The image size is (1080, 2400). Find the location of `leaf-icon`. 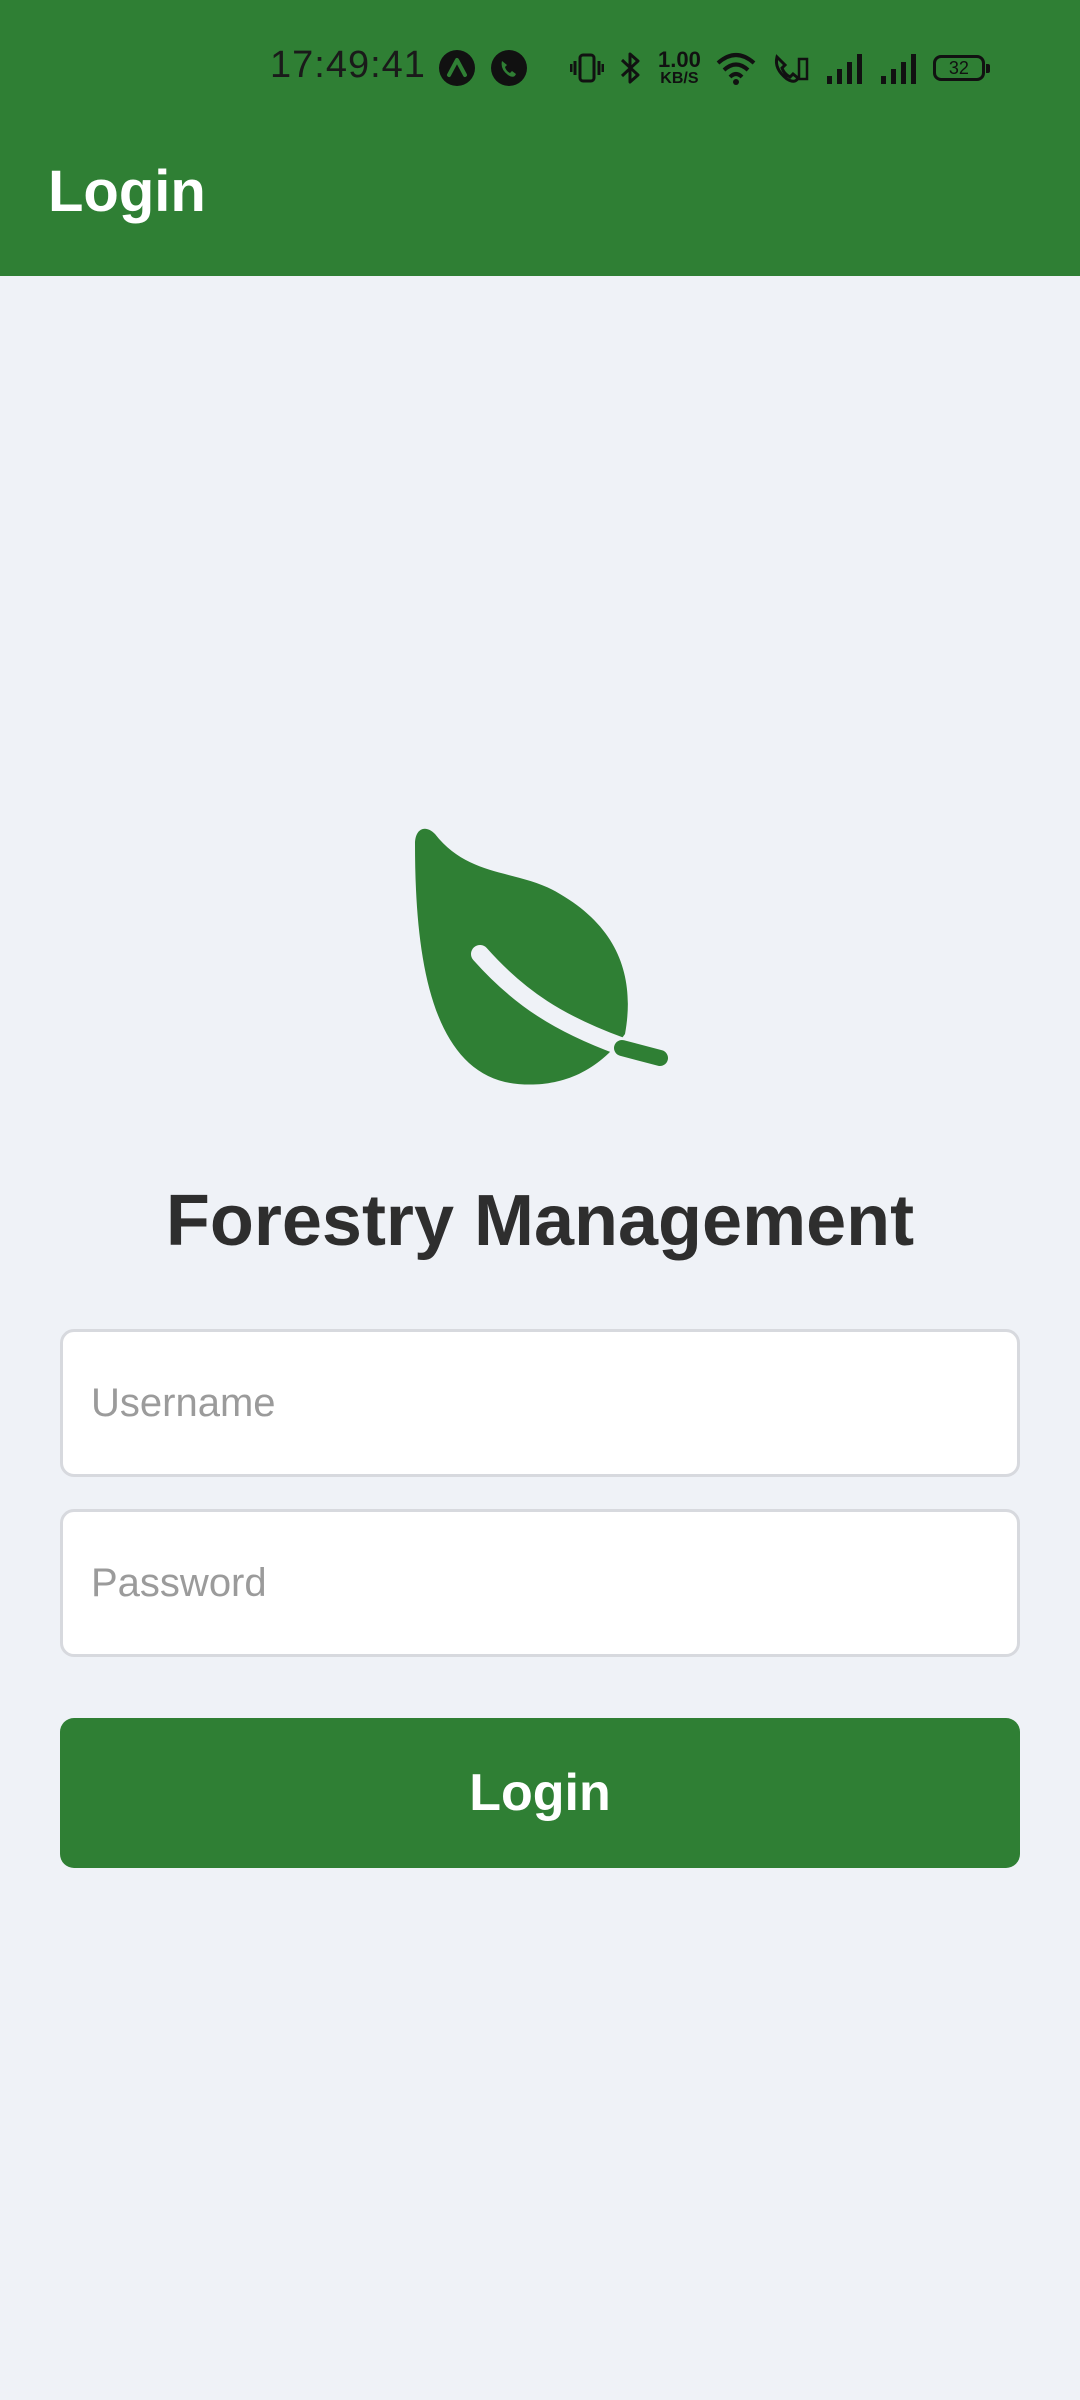

leaf-icon is located at coordinates (540, 956).